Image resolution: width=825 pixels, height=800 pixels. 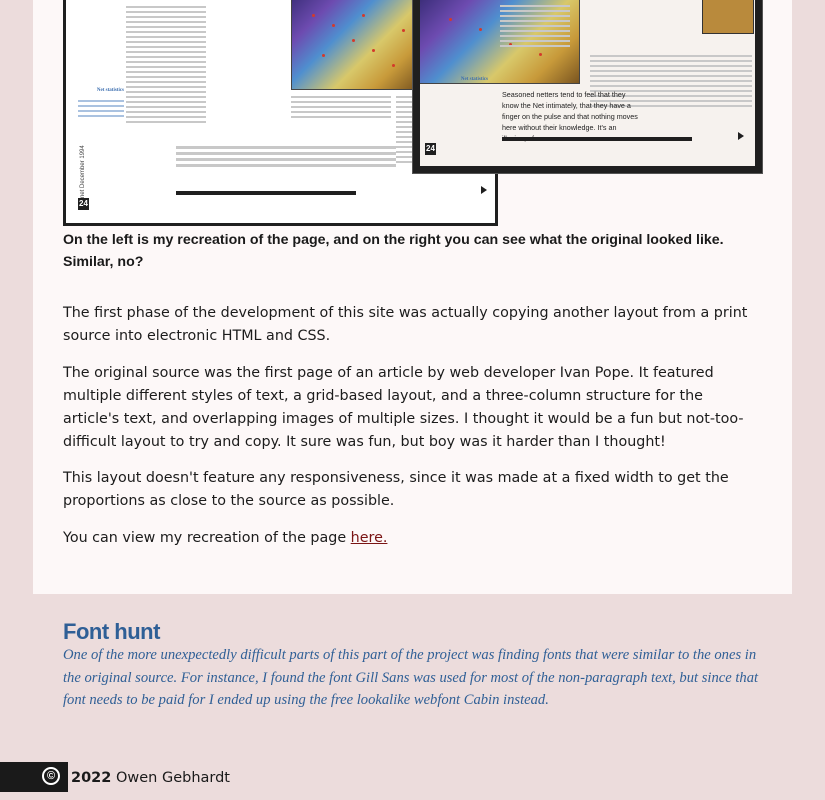 What do you see at coordinates (354, 45) in the screenshot?
I see `chart-image` at bounding box center [354, 45].